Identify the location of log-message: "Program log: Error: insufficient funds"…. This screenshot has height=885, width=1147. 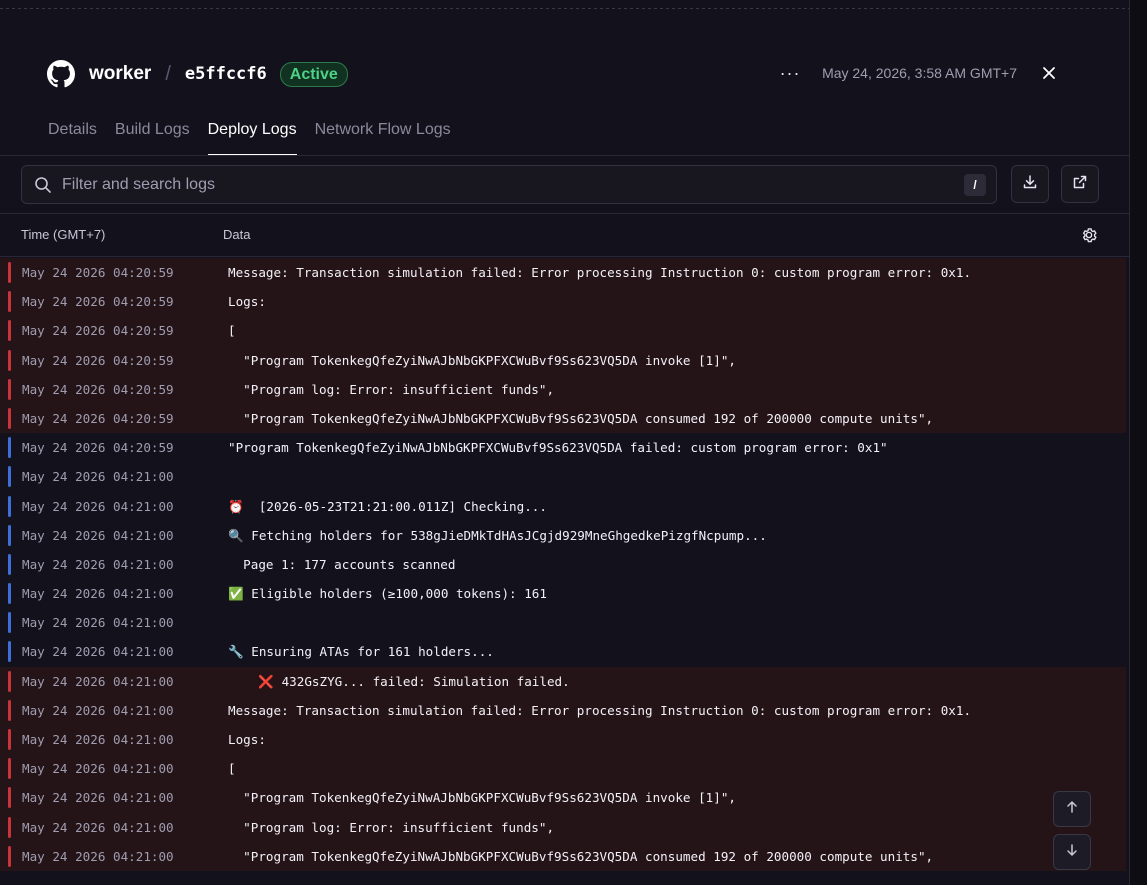
(391, 827).